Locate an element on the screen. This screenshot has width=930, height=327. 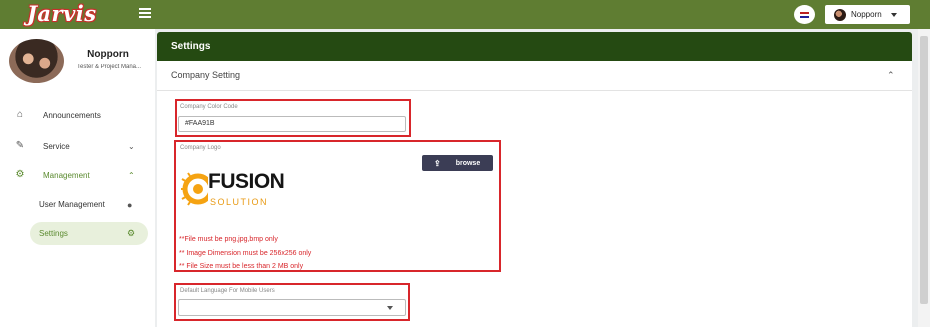
user-menu-button: Nopporn is located at coordinates (867, 14).